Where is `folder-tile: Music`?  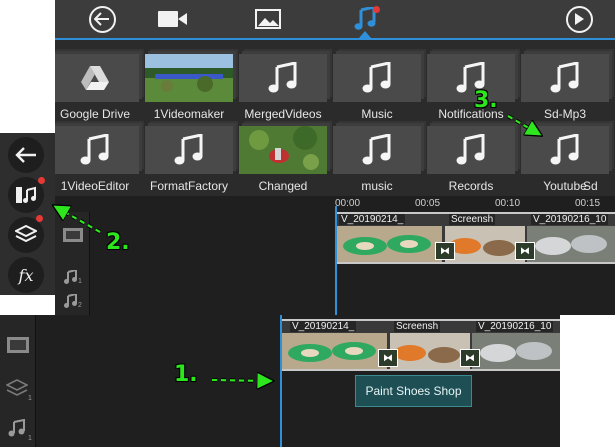
folder-tile: Music is located at coordinates (377, 85).